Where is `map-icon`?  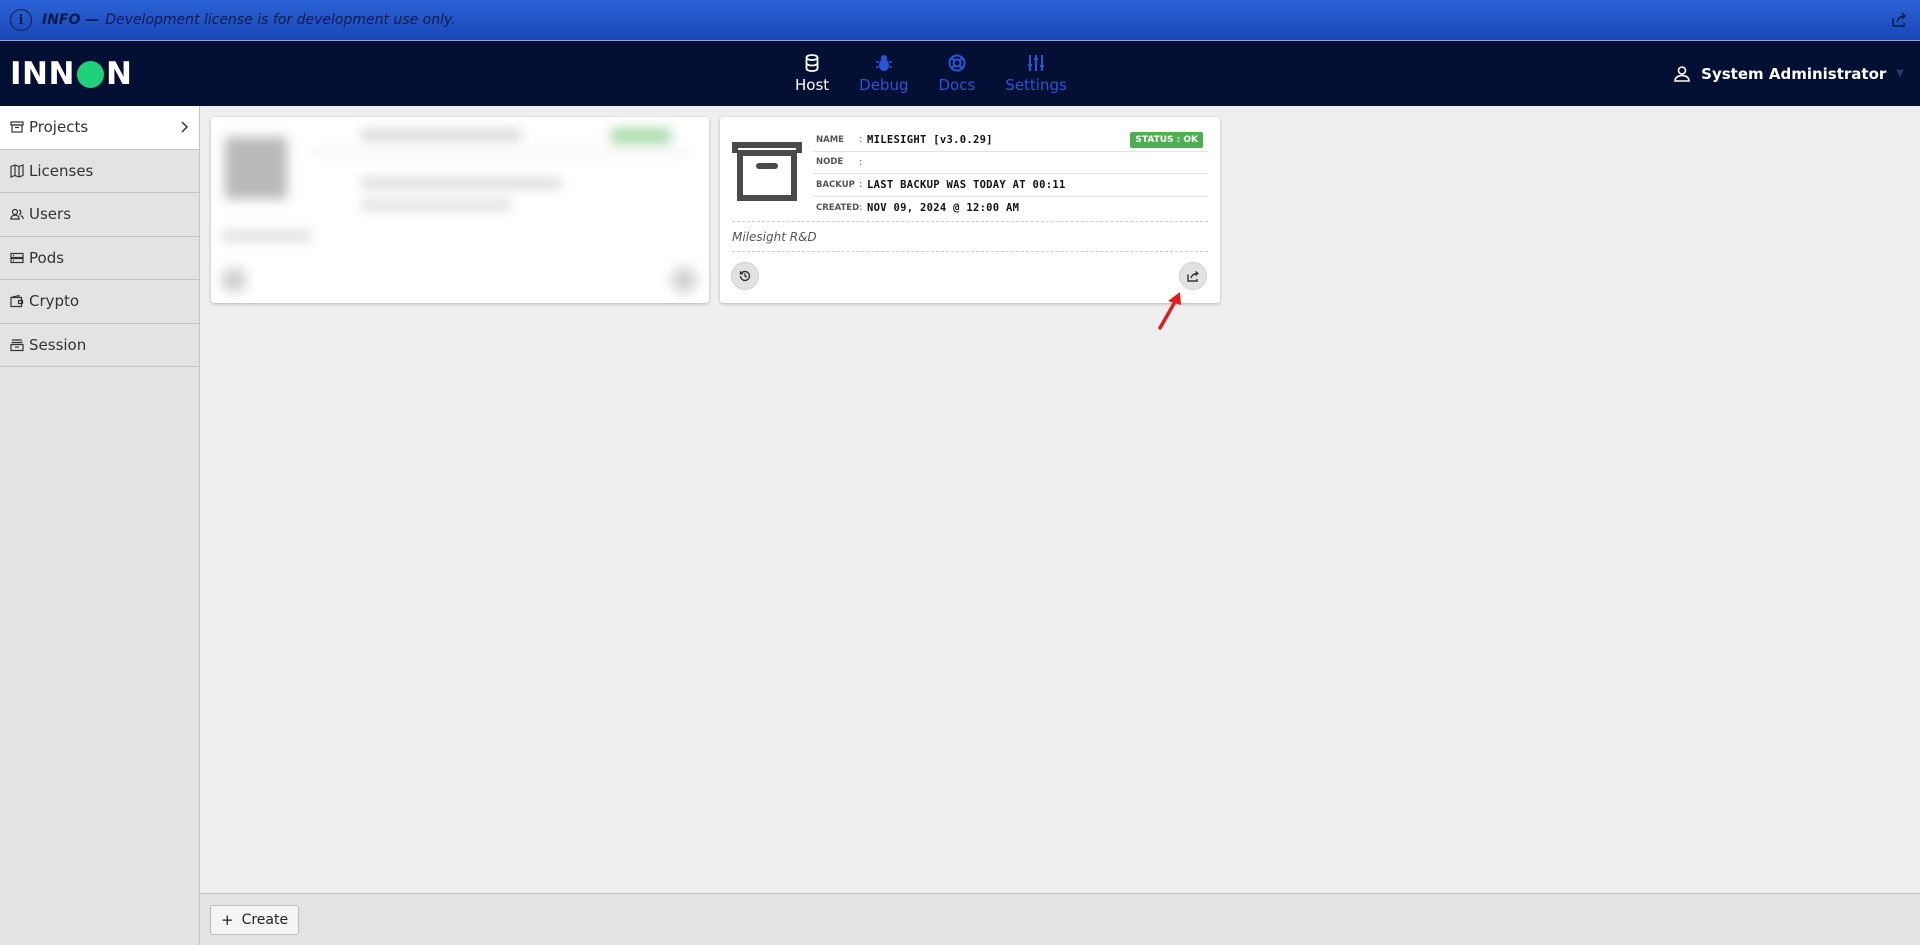 map-icon is located at coordinates (17, 170).